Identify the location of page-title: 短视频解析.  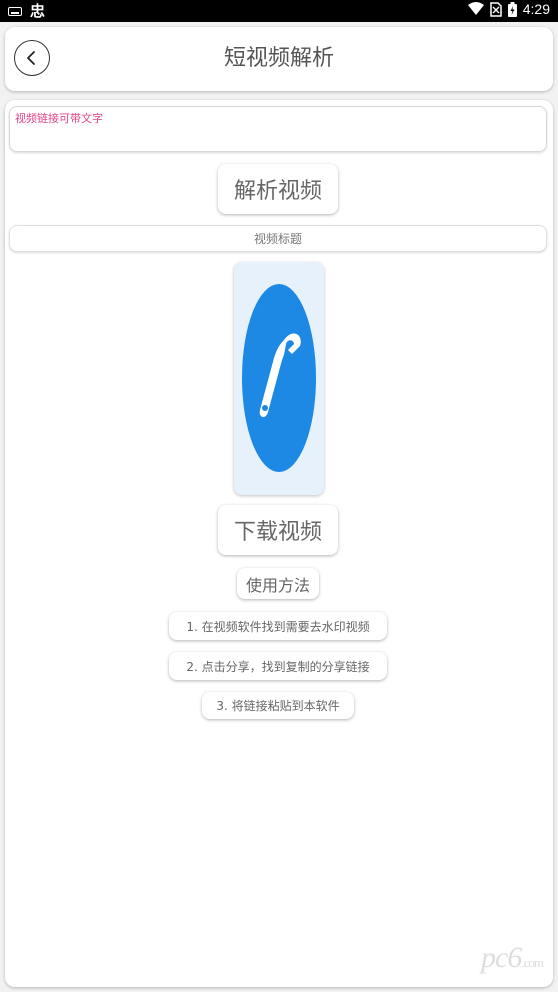
(278, 58).